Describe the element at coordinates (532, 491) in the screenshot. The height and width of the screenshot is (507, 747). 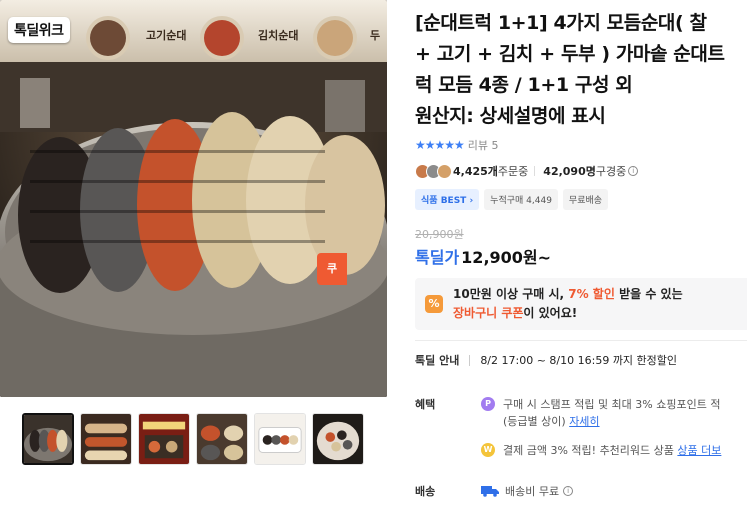
I see `shipping-text: 배송비 무료` at that location.